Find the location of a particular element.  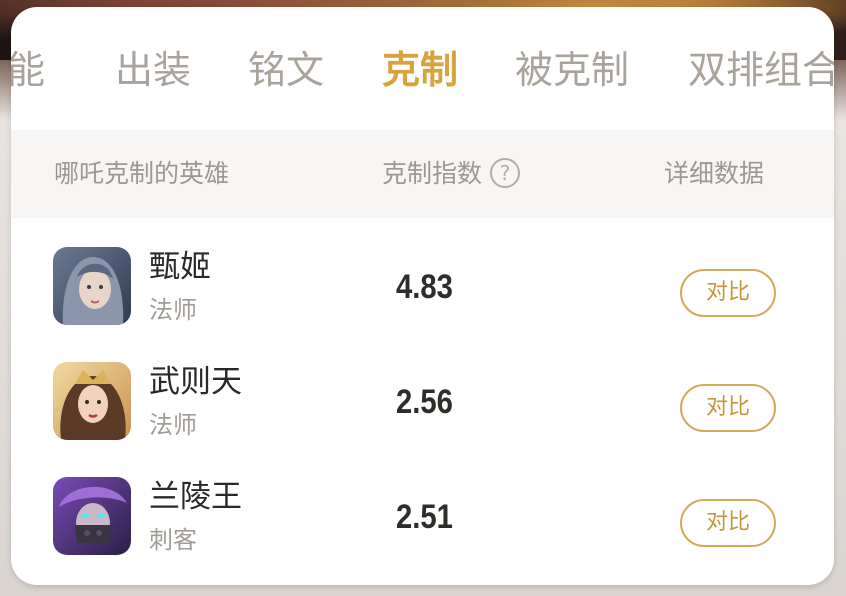

hero-name: 武则天 is located at coordinates (195, 382).